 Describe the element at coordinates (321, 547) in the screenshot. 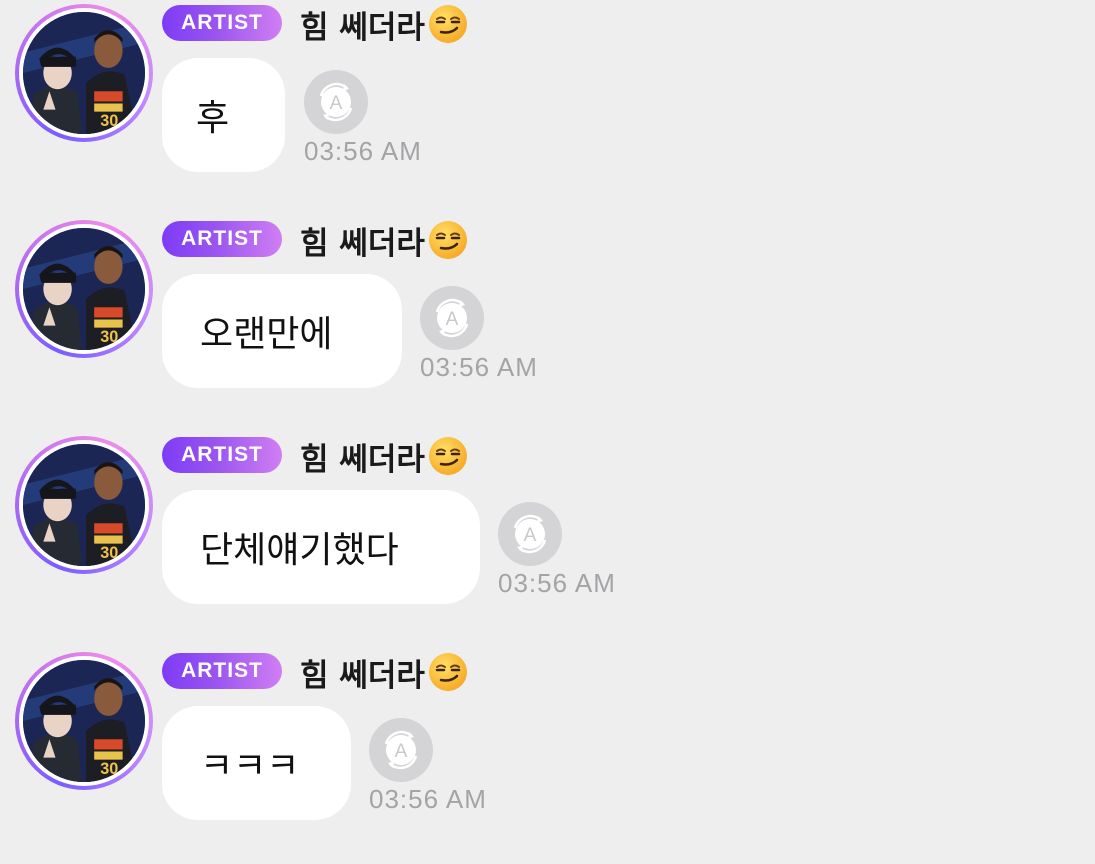

I see `message-bubble: 단체얘기했다` at that location.